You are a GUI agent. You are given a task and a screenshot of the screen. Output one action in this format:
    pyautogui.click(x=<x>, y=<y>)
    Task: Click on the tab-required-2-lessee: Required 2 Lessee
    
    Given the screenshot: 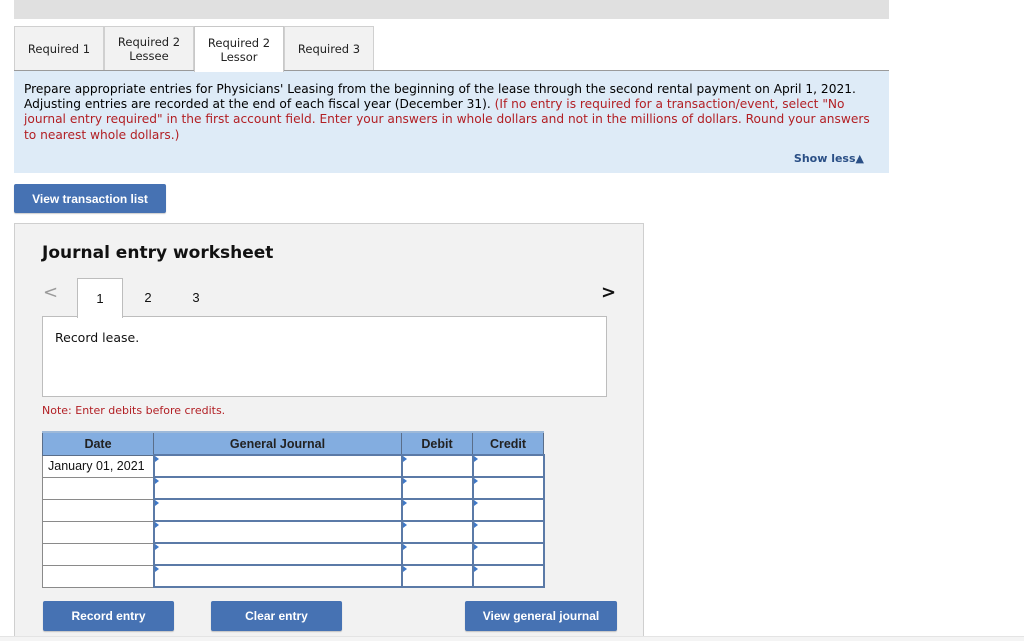 What is the action you would take?
    pyautogui.click(x=149, y=48)
    